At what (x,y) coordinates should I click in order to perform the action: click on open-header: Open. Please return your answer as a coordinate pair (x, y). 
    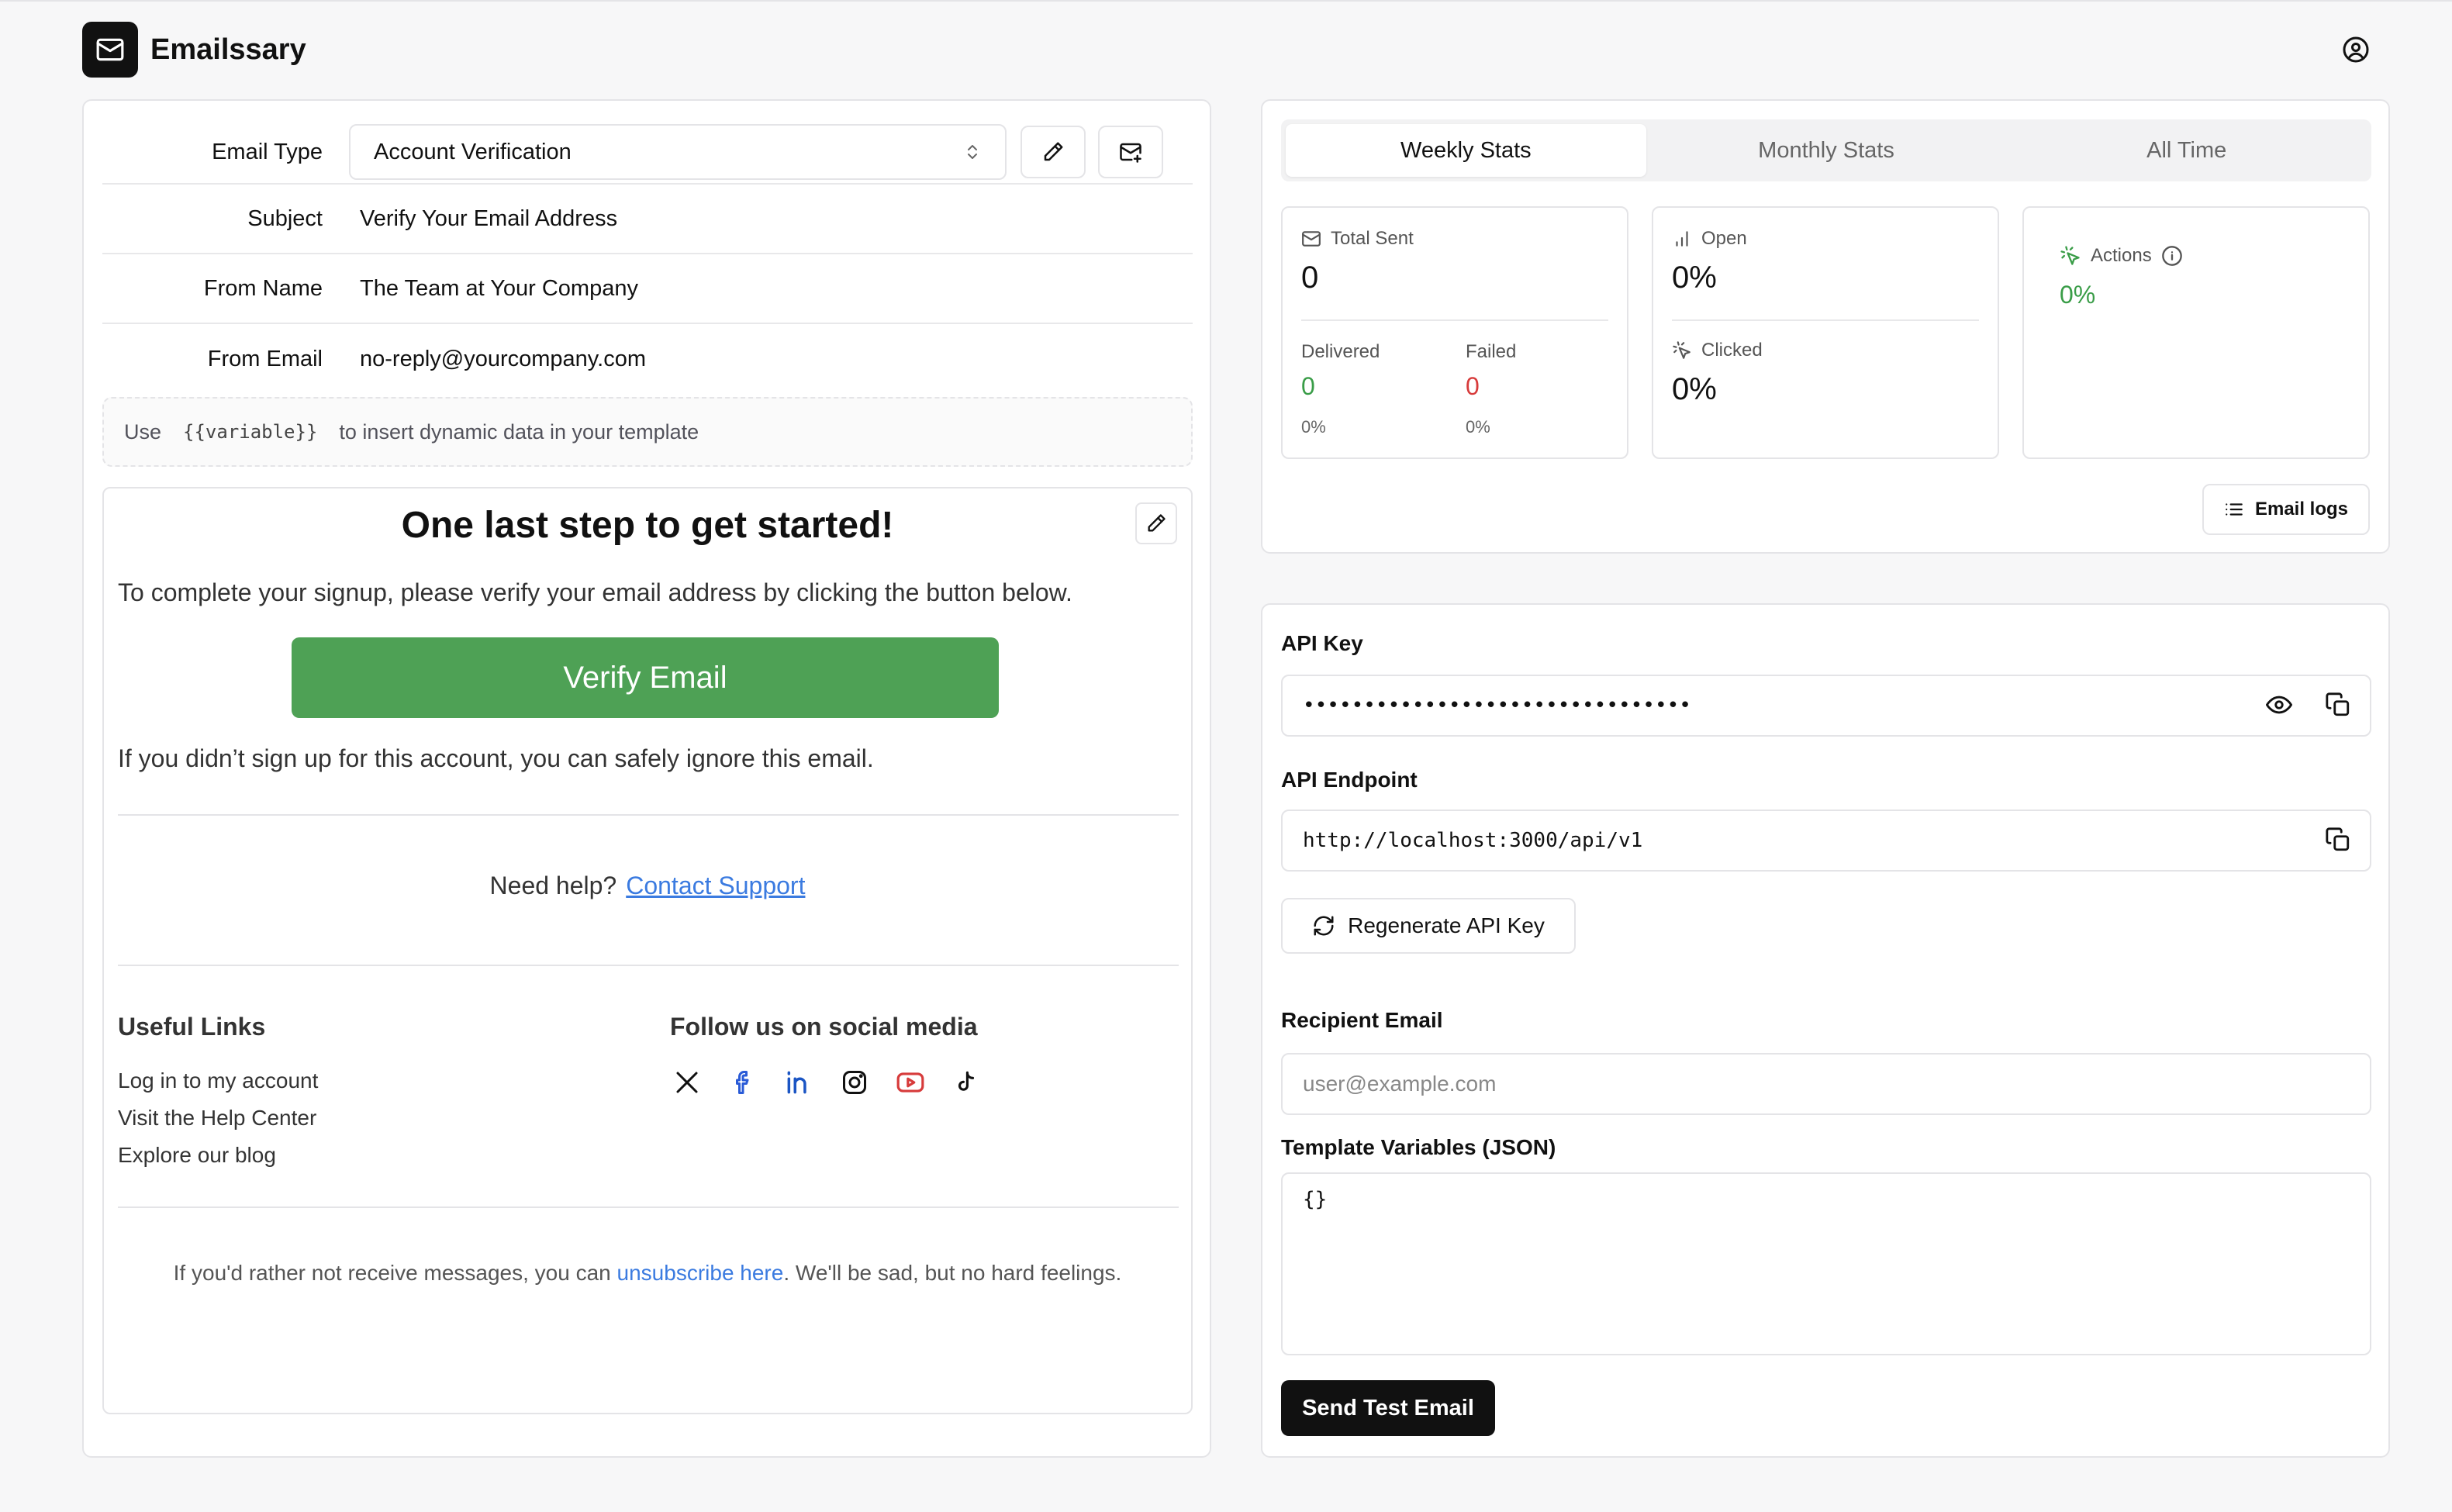
    Looking at the image, I should click on (1709, 239).